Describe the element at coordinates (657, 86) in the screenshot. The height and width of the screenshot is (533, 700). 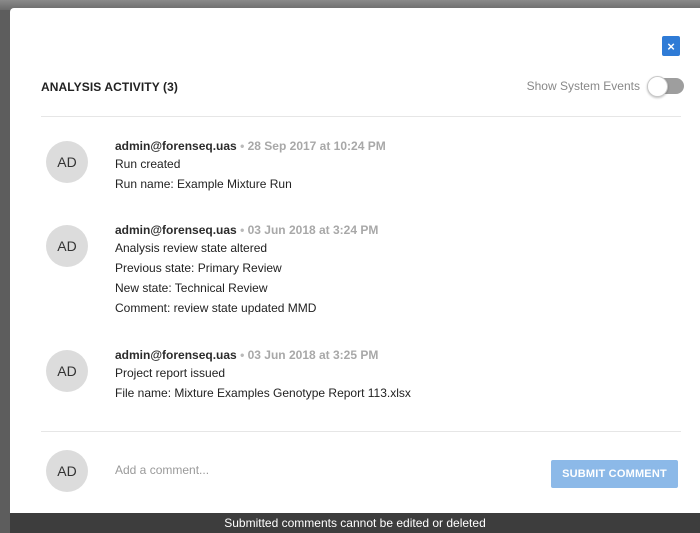
I see `toggle-knob` at that location.